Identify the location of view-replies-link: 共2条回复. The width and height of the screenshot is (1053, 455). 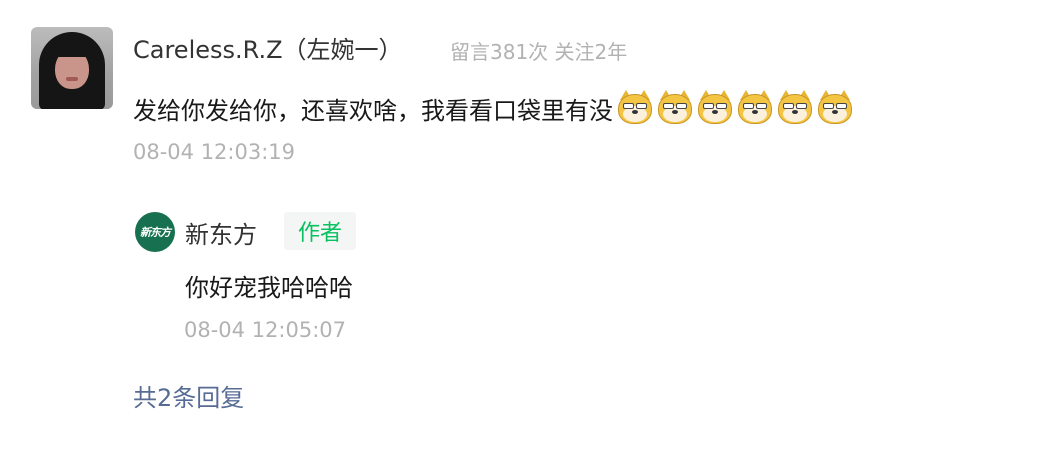
(188, 395).